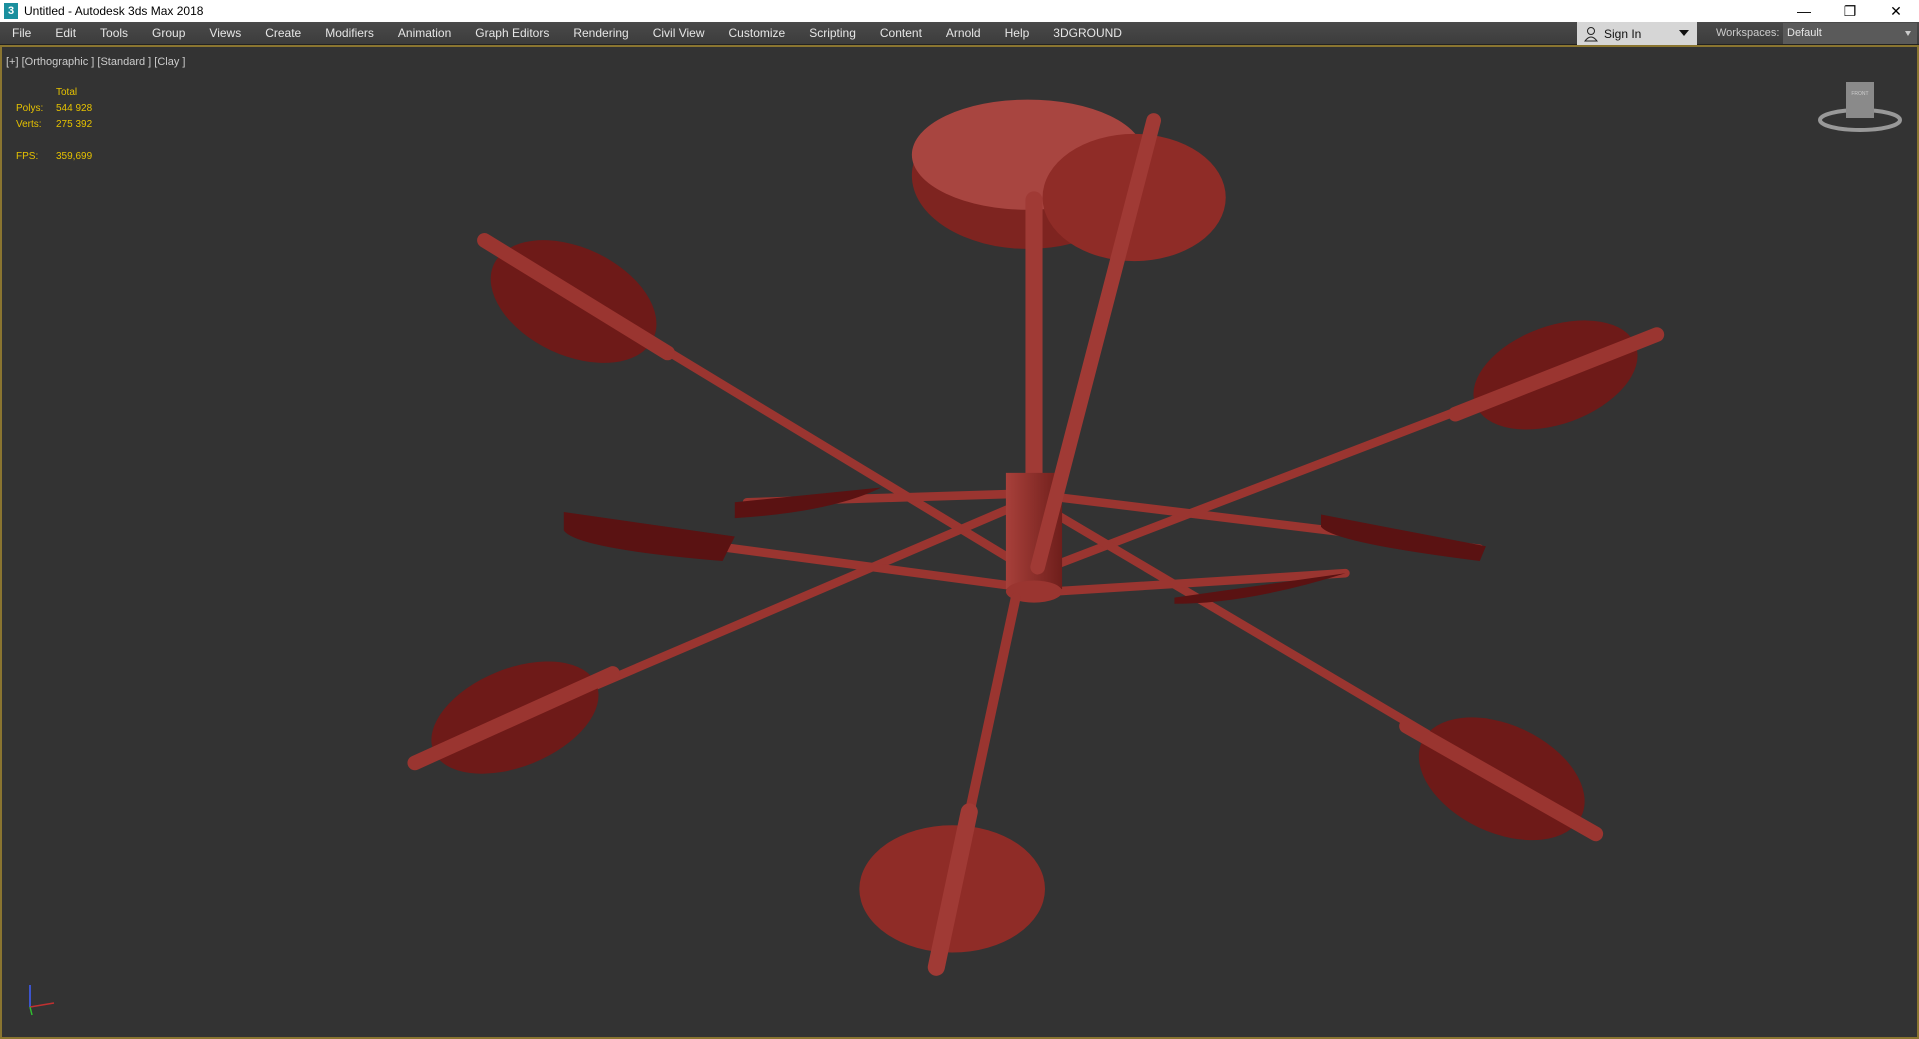  Describe the element at coordinates (757, 33) in the screenshot. I see `menu-customize: Customize` at that location.